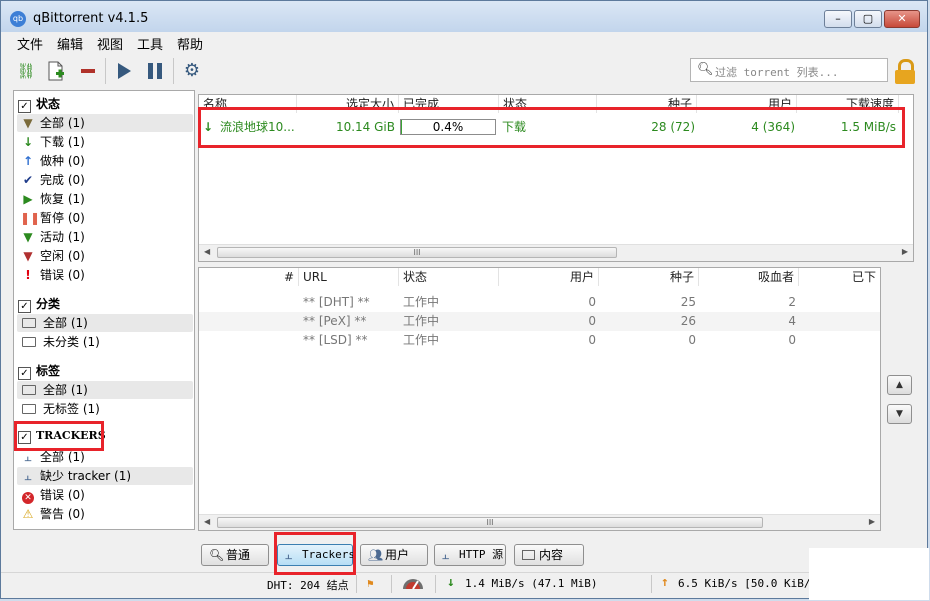  What do you see at coordinates (539, 340) in the screenshot?
I see `table-row: ** [LSD] ** 工作中 0 0 0` at bounding box center [539, 340].